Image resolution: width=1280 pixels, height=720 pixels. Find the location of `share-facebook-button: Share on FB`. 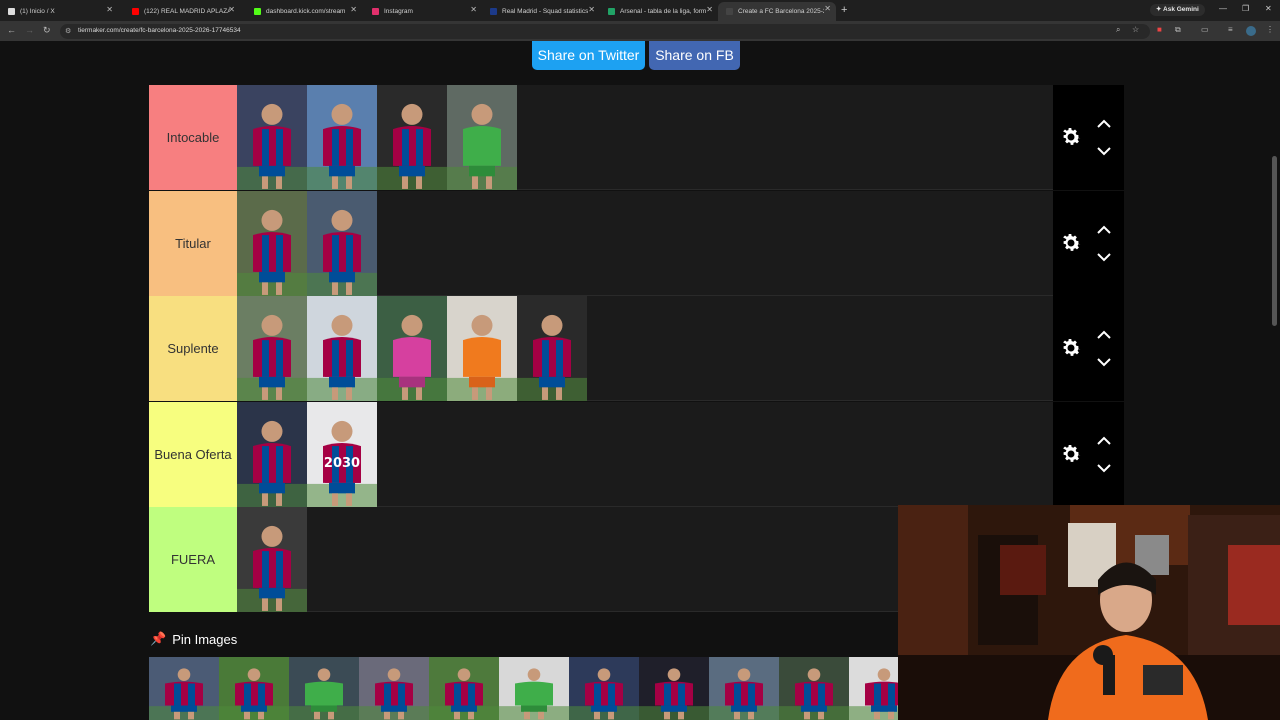

share-facebook-button: Share on FB is located at coordinates (694, 55).